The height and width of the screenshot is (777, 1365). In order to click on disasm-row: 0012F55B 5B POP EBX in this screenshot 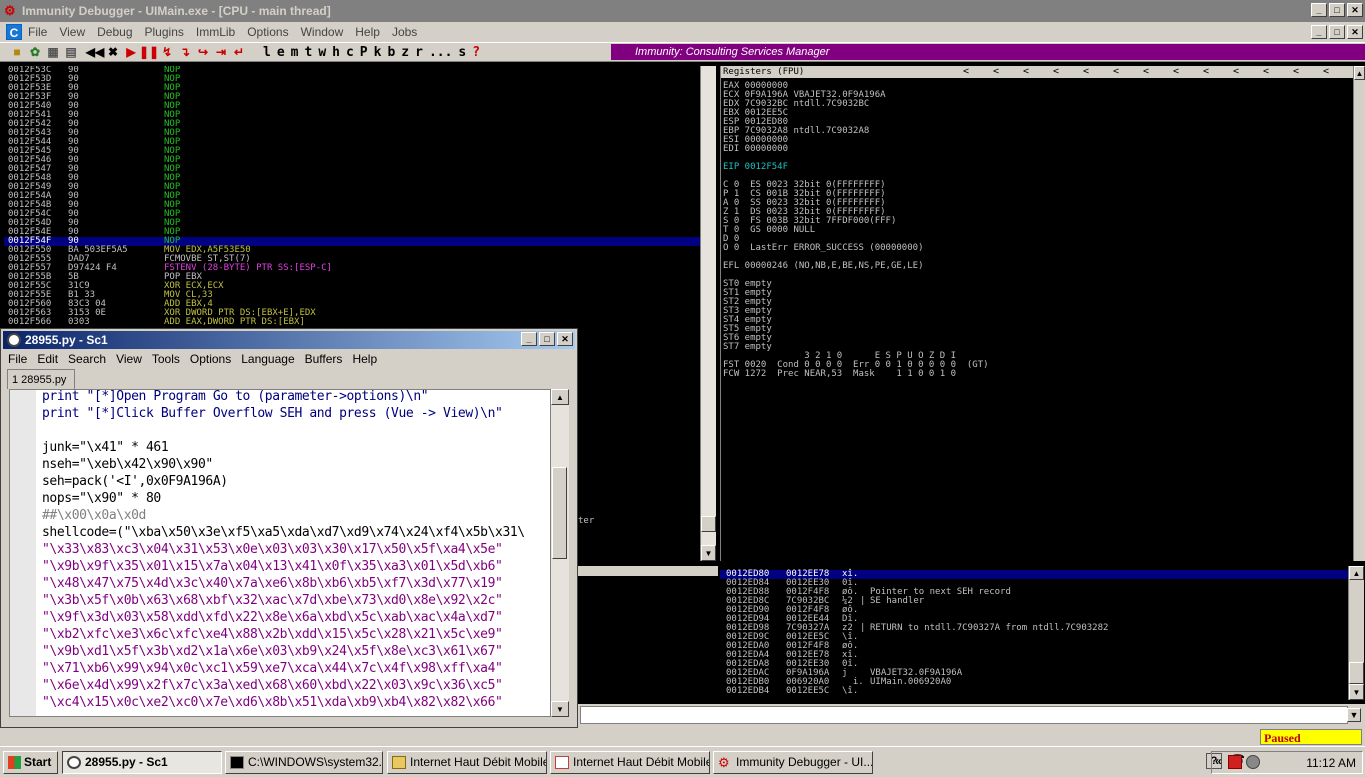, I will do `click(360, 277)`.